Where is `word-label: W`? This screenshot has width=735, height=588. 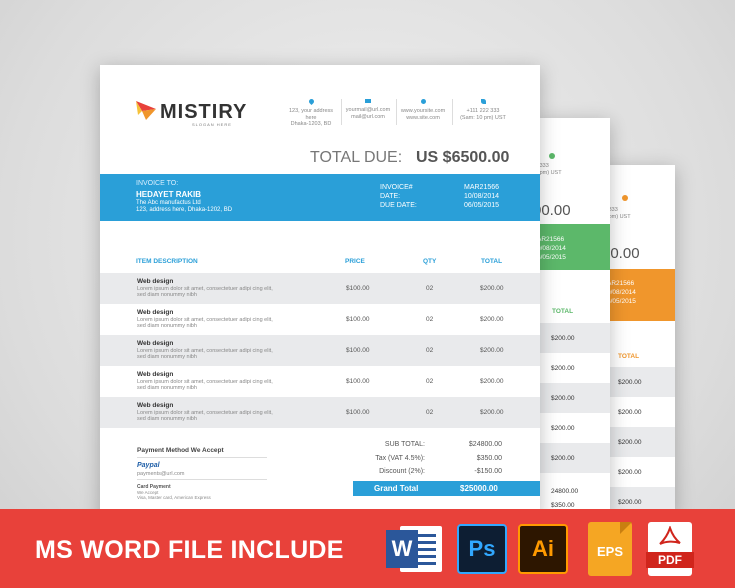 word-label: W is located at coordinates (402, 549).